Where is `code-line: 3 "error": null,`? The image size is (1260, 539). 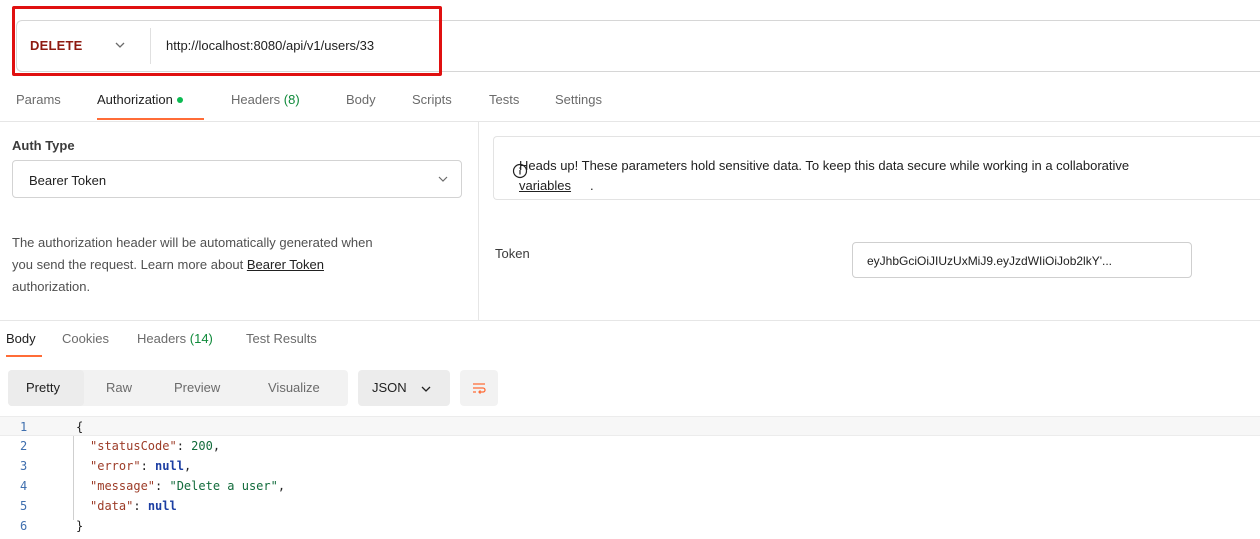
code-line: 3 "error": null, is located at coordinates (630, 466).